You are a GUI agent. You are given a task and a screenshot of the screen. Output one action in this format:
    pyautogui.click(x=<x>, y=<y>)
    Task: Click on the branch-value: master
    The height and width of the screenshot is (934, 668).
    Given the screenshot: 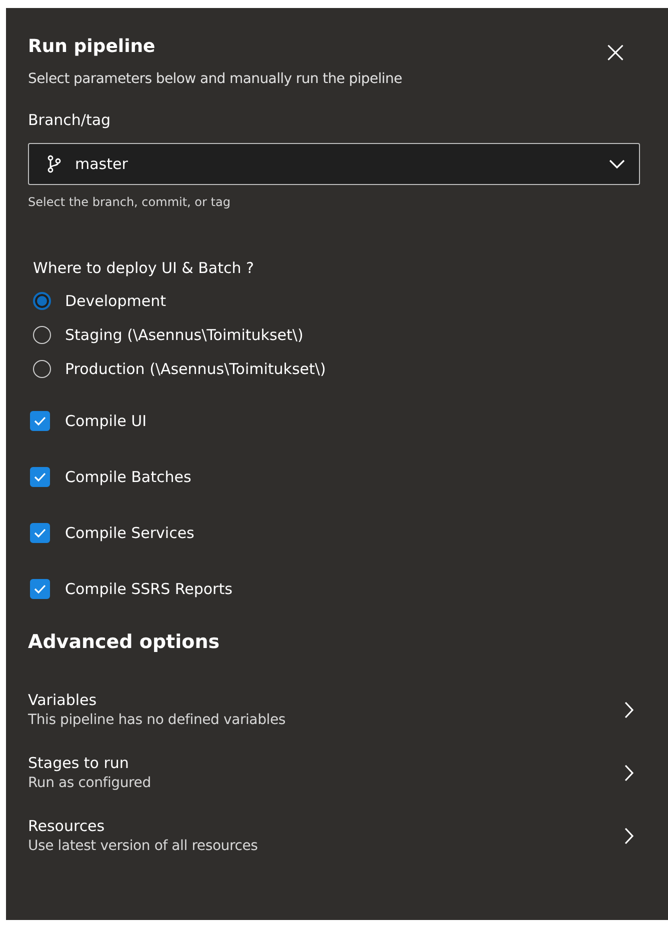 What is the action you would take?
    pyautogui.click(x=102, y=164)
    